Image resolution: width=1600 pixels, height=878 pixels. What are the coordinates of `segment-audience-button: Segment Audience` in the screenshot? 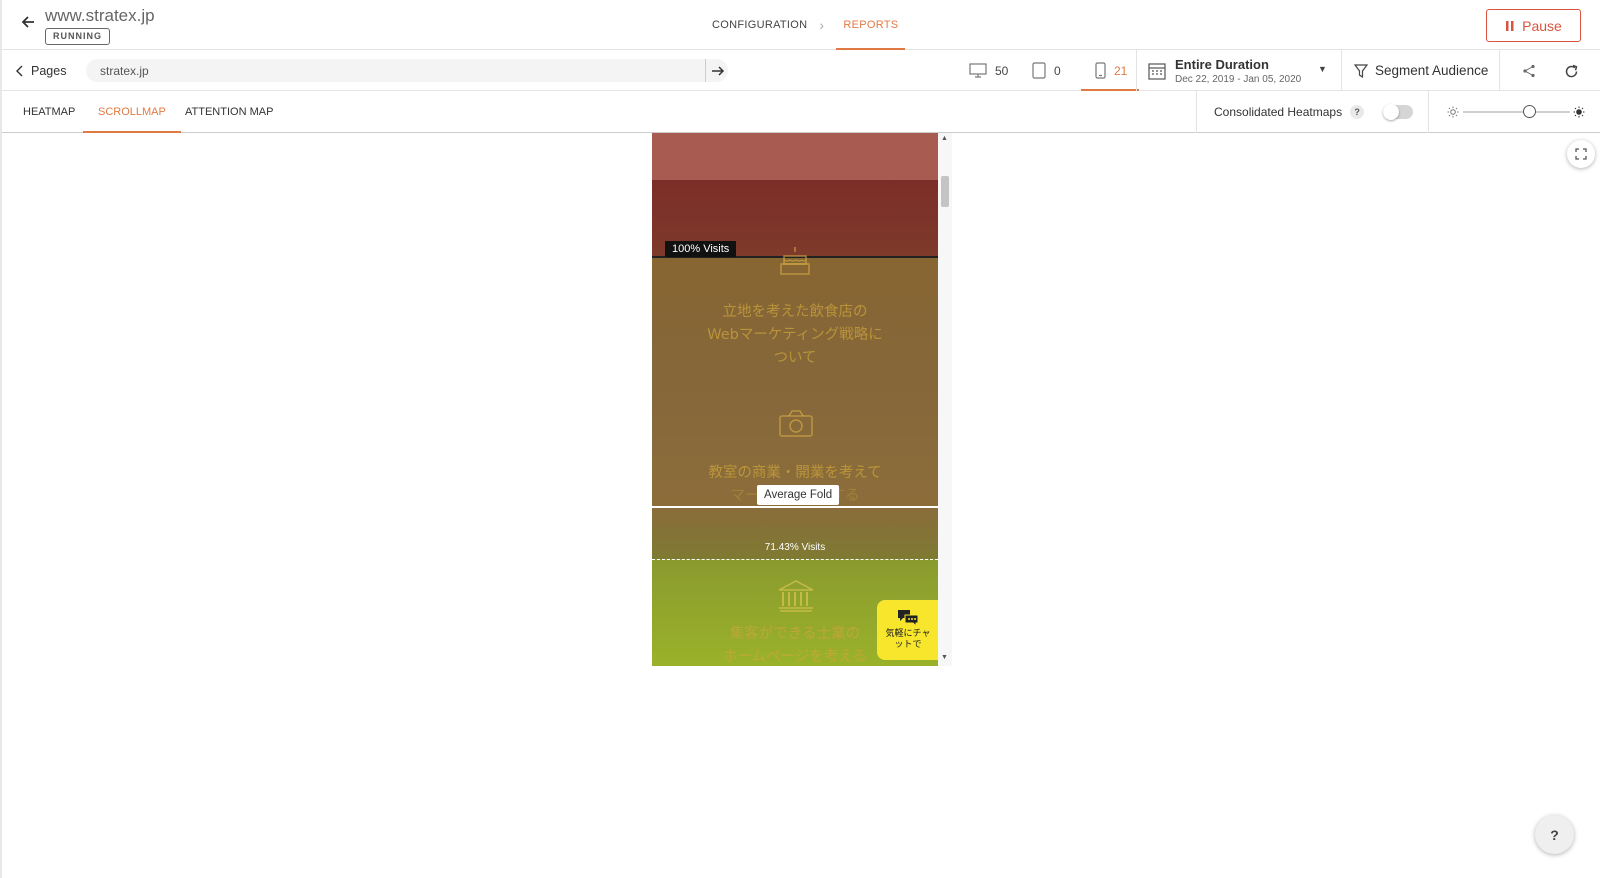 It's located at (1421, 70).